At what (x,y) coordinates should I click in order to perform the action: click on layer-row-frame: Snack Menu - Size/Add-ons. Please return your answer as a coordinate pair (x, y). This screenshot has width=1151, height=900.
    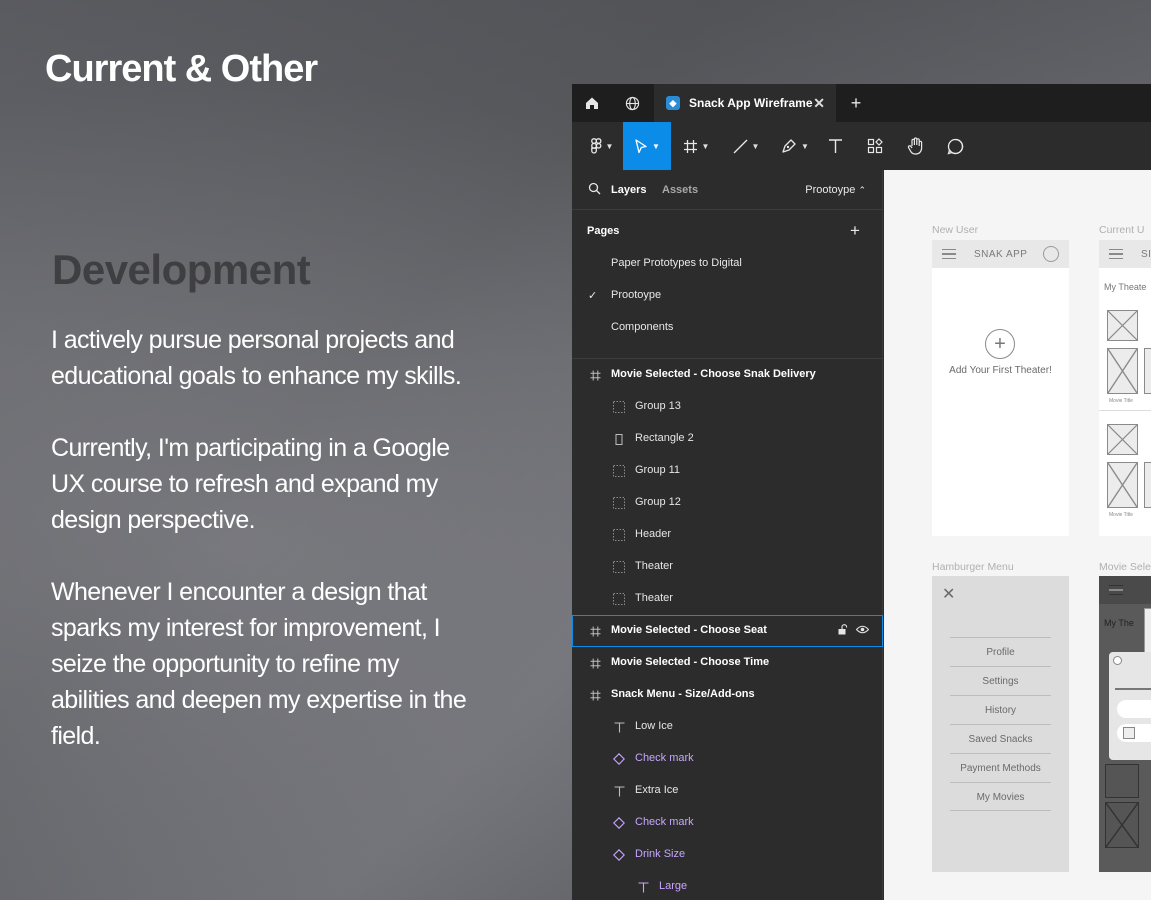
    Looking at the image, I should click on (727, 695).